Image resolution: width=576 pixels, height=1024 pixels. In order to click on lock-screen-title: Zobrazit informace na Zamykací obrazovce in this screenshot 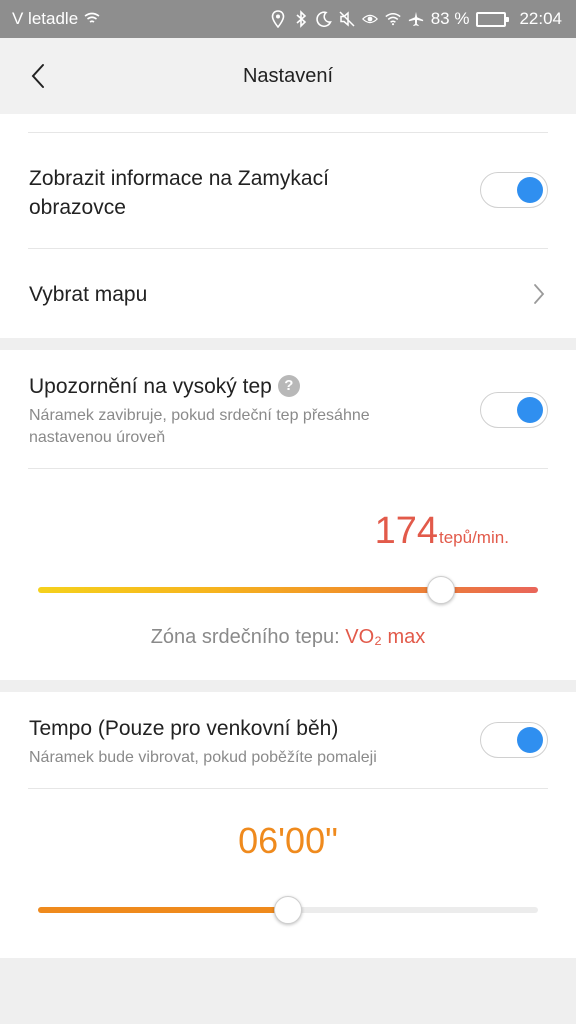, I will do `click(179, 193)`.